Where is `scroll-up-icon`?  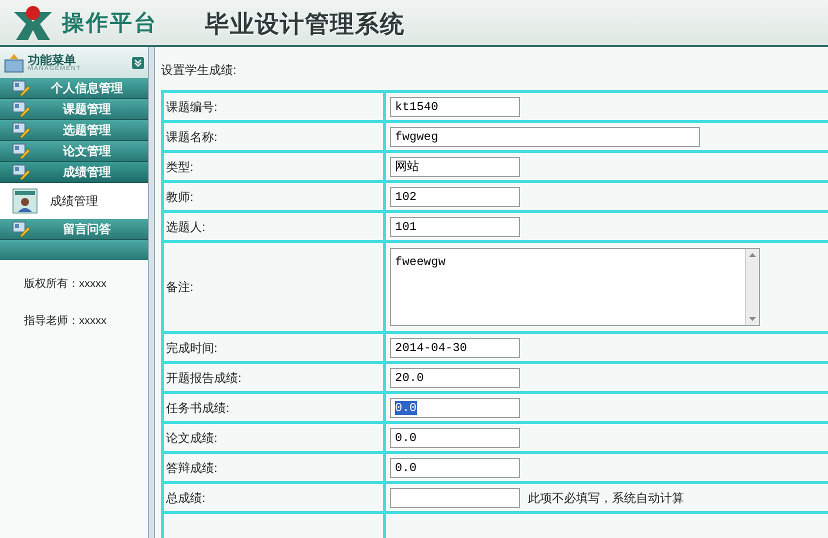
scroll-up-icon is located at coordinates (752, 255).